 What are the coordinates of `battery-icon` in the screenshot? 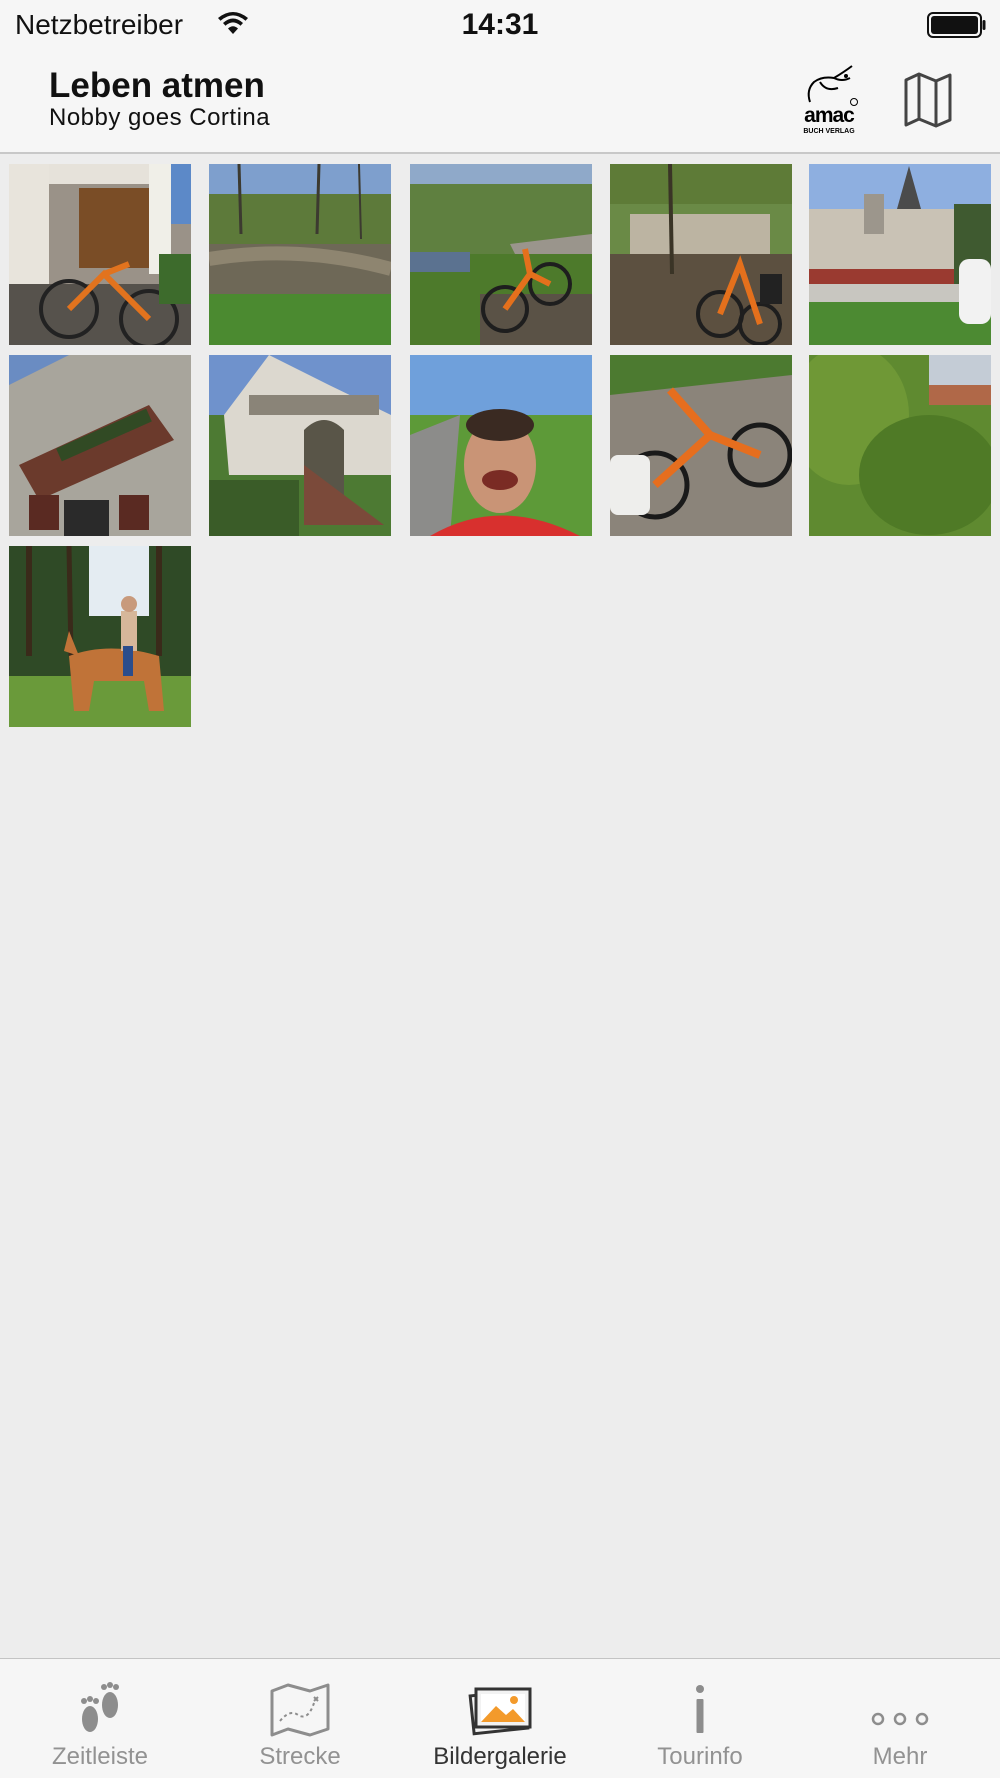 It's located at (957, 25).